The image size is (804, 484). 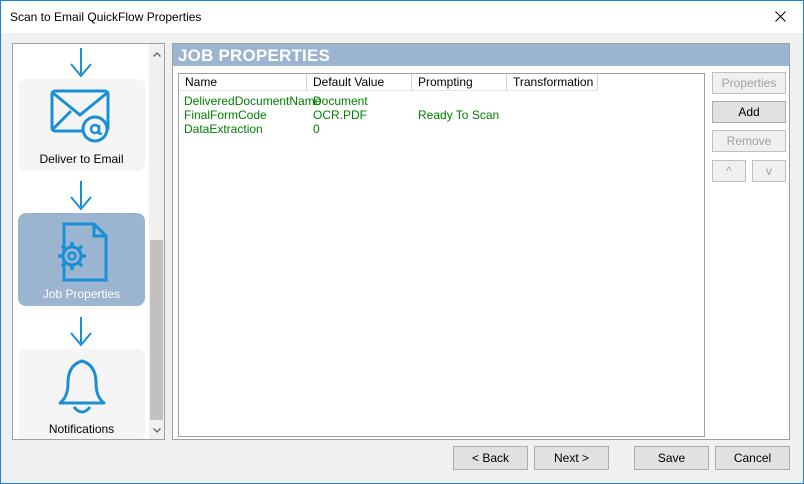 What do you see at coordinates (316, 129) in the screenshot?
I see `cell-default-value: 0` at bounding box center [316, 129].